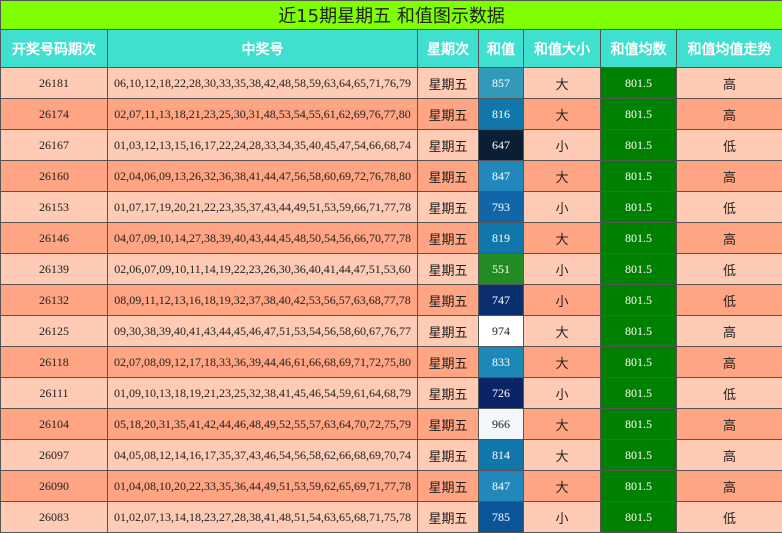 The height and width of the screenshot is (533, 782). What do you see at coordinates (54, 269) in the screenshot?
I see `period-cell: 26139` at bounding box center [54, 269].